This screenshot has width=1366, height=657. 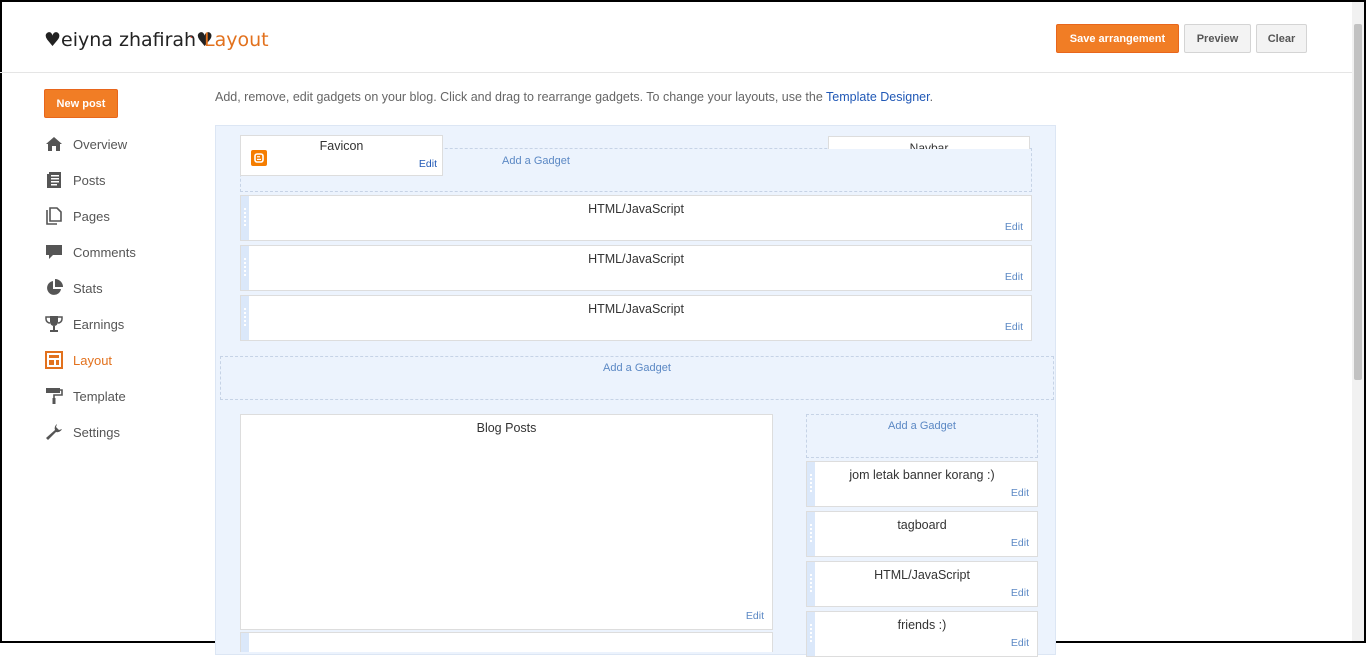 What do you see at coordinates (1117, 38) in the screenshot?
I see `save-arrangement-button: Save arrangement` at bounding box center [1117, 38].